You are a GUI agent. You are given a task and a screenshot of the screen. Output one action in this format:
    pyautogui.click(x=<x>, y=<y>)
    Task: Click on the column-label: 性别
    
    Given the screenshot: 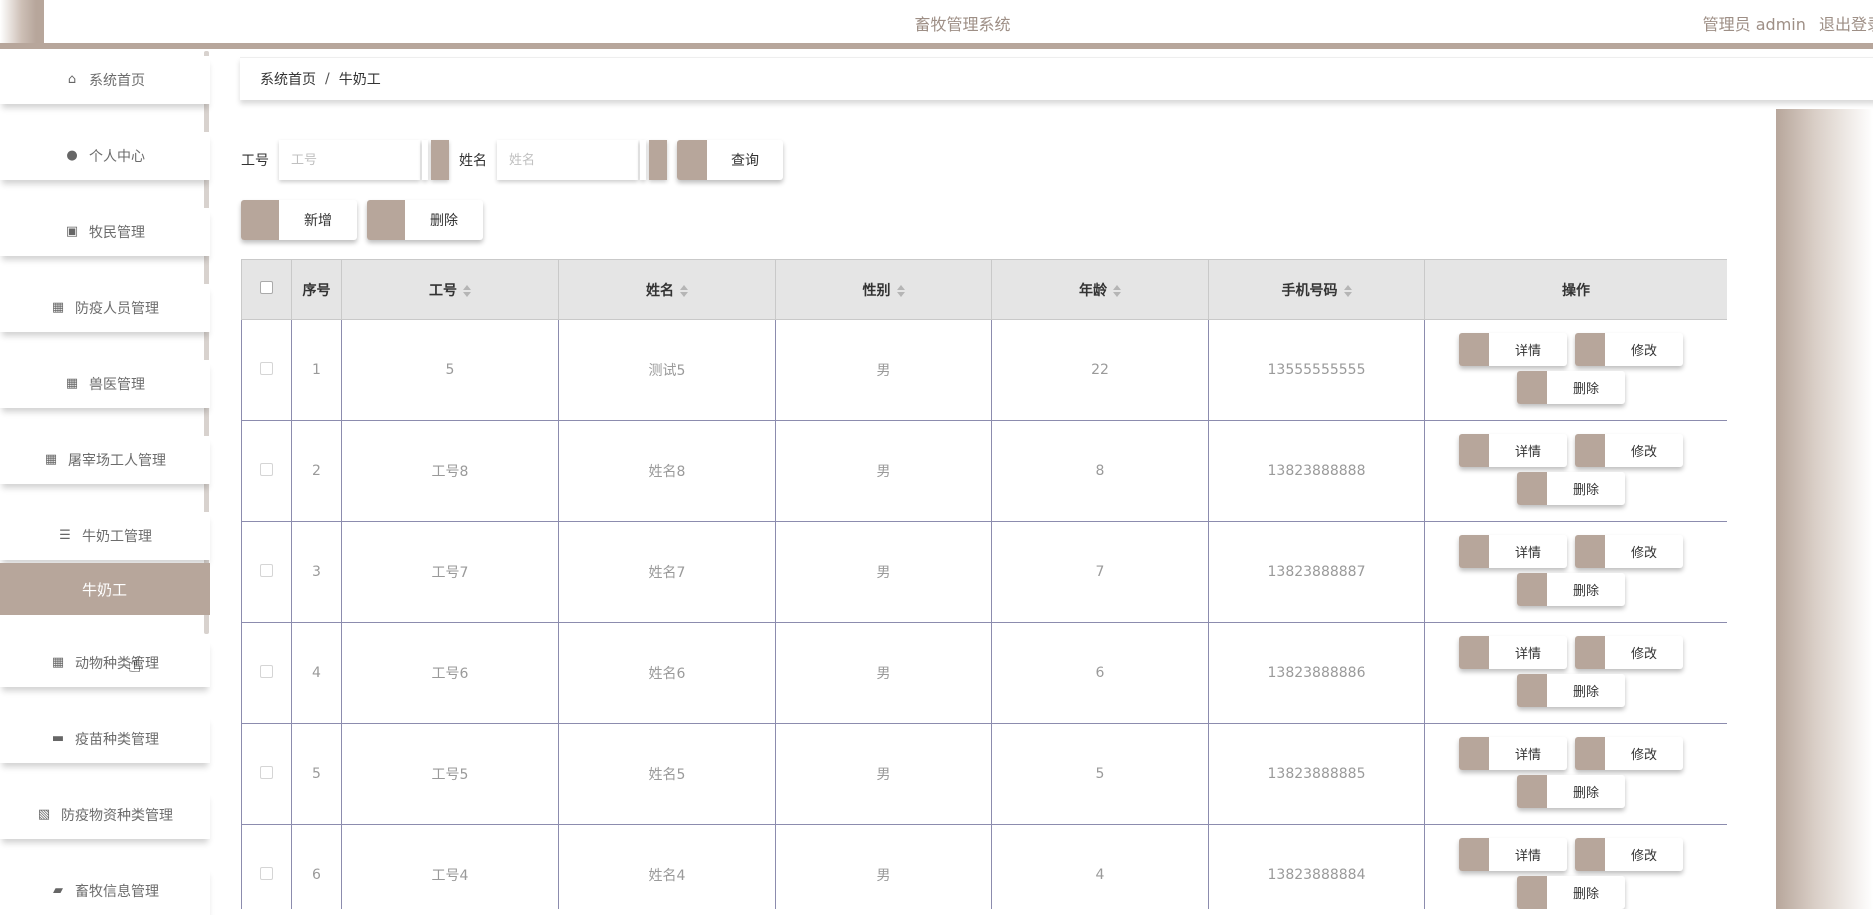 What is the action you would take?
    pyautogui.click(x=876, y=290)
    